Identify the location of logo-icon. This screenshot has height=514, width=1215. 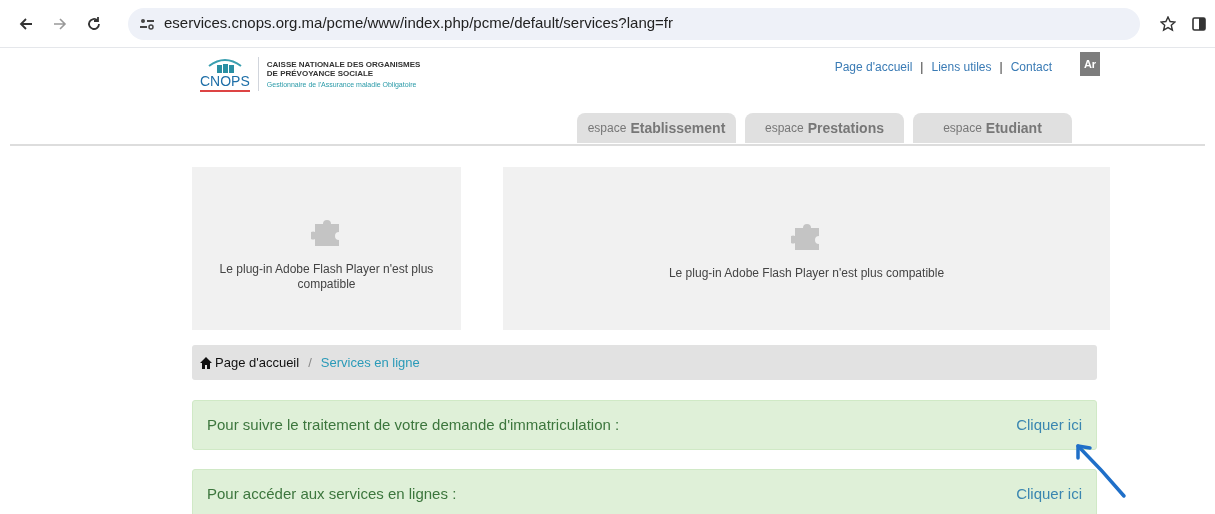
(224, 65).